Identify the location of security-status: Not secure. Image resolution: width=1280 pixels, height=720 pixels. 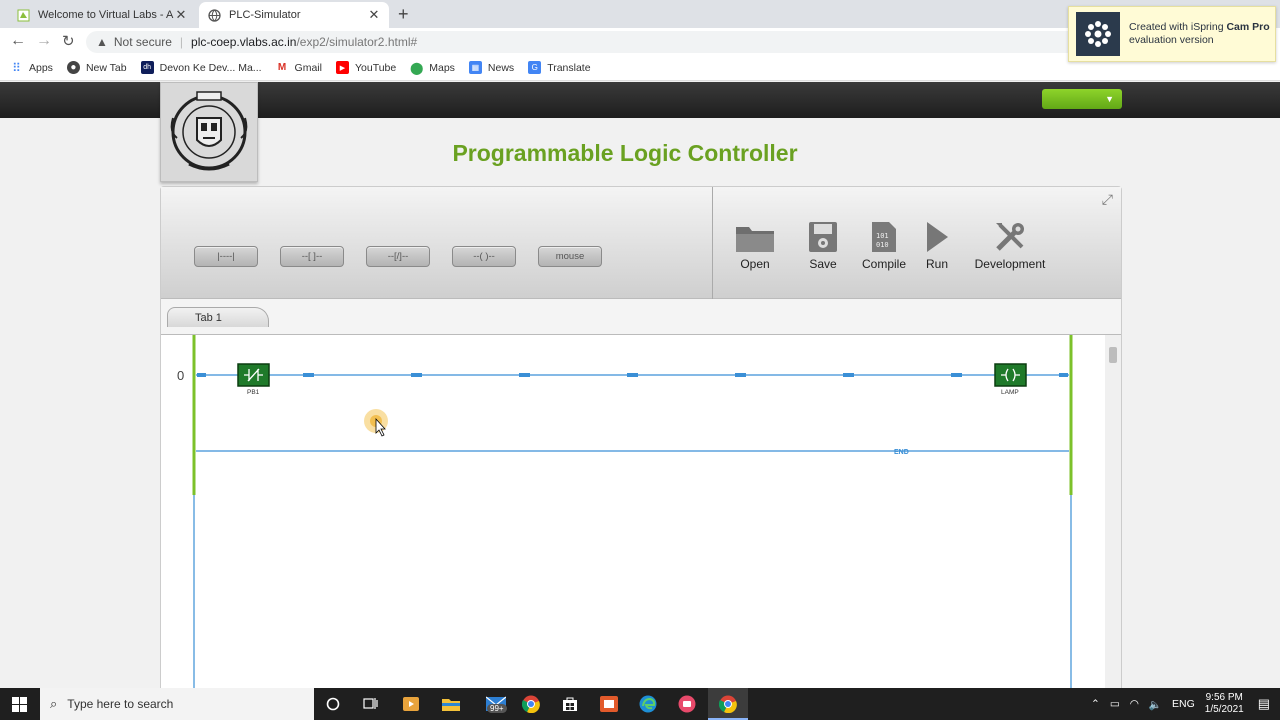
(142, 42).